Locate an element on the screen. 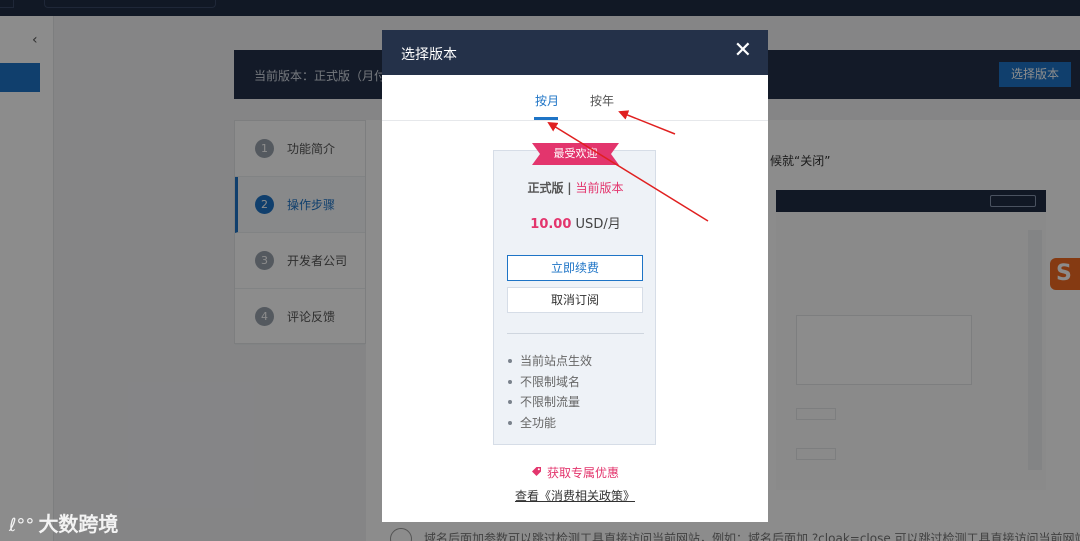 This screenshot has height=541, width=1080. plan-price: 10.00 USD/月 is located at coordinates (575, 222).